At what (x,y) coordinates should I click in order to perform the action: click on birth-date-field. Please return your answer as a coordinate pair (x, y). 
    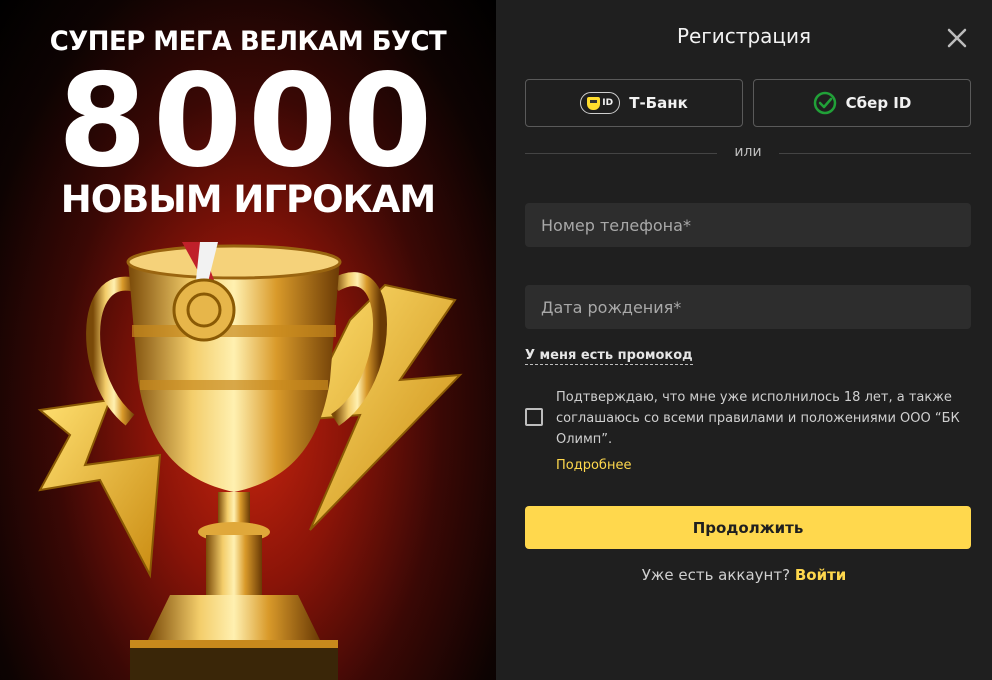
    Looking at the image, I should click on (748, 307).